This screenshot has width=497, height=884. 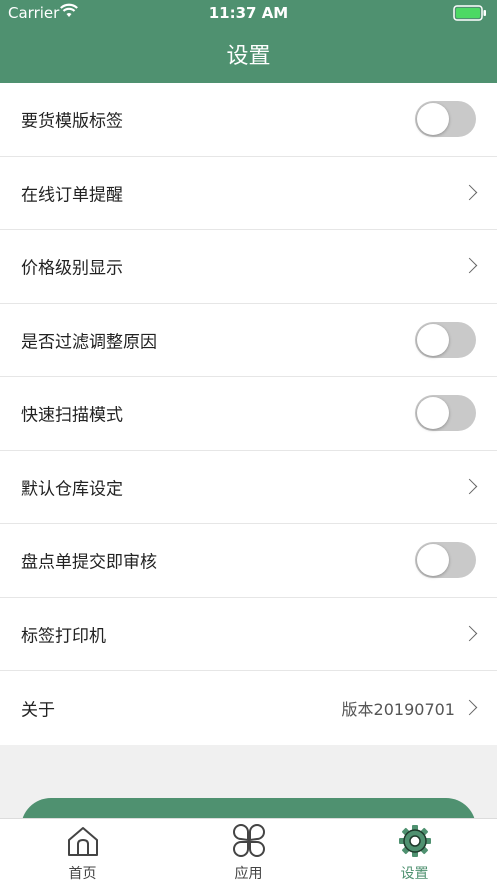 What do you see at coordinates (72, 415) in the screenshot?
I see `settings-row-label: 快速扫描模式` at bounding box center [72, 415].